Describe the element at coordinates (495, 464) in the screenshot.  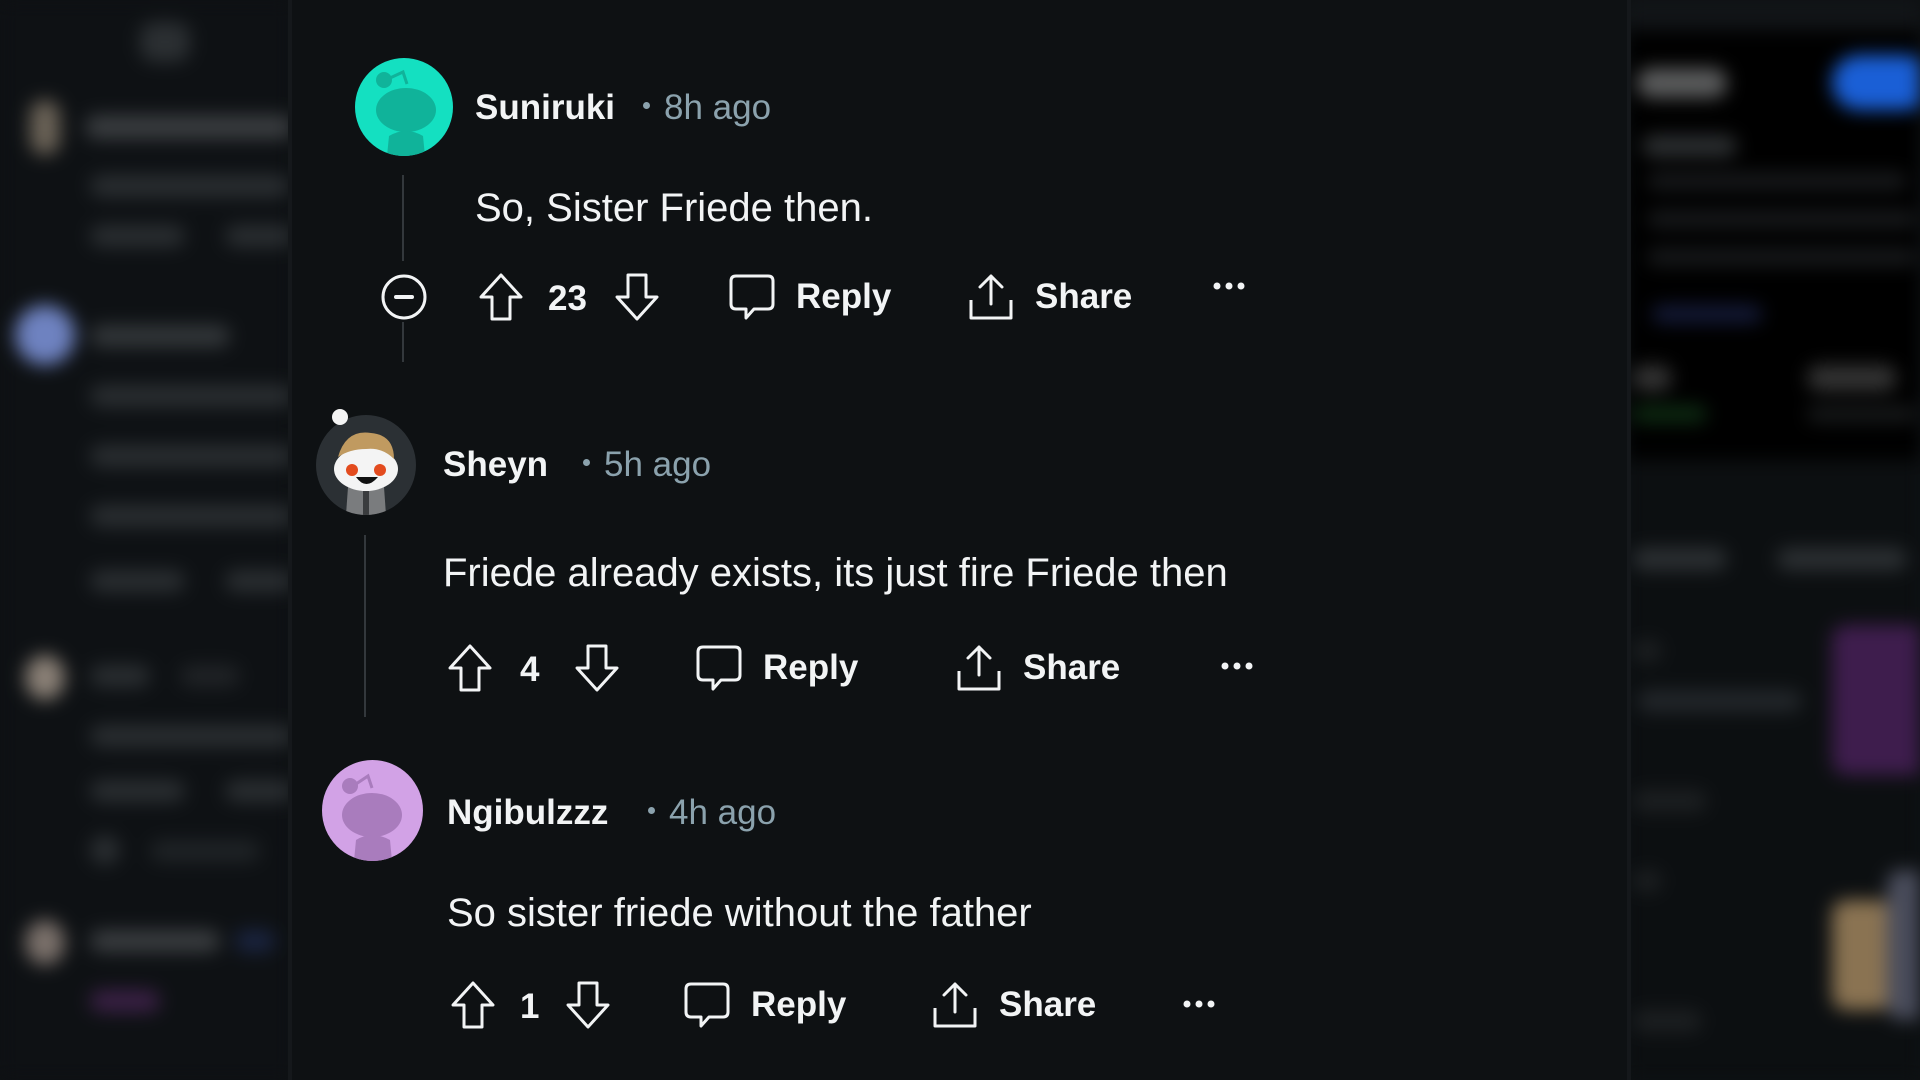
I see `username: Sheyn` at that location.